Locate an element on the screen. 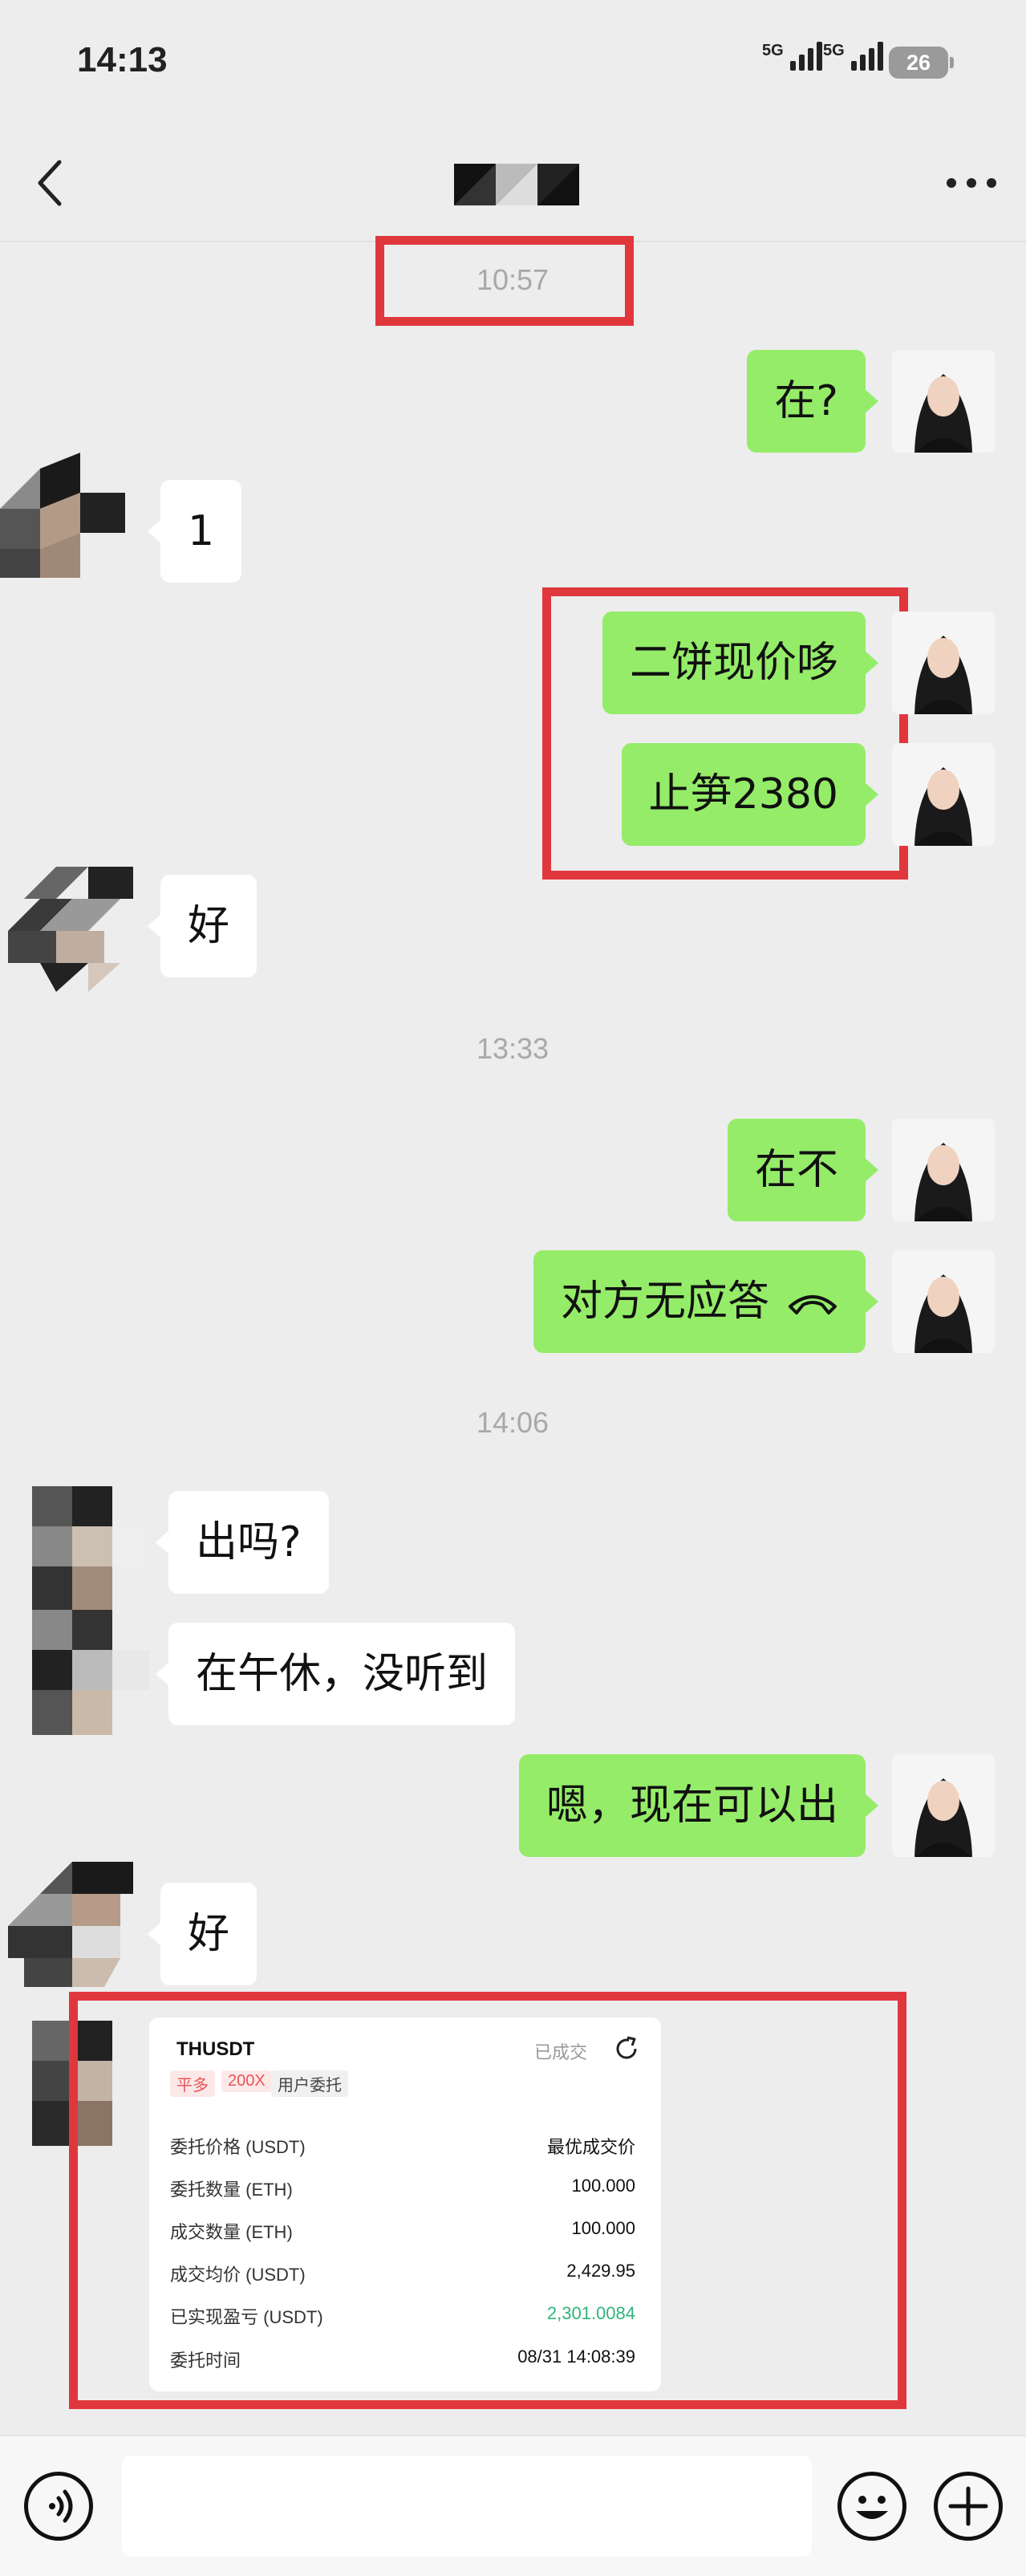 The width and height of the screenshot is (1026, 2576). phone-hangup-icon is located at coordinates (813, 1305).